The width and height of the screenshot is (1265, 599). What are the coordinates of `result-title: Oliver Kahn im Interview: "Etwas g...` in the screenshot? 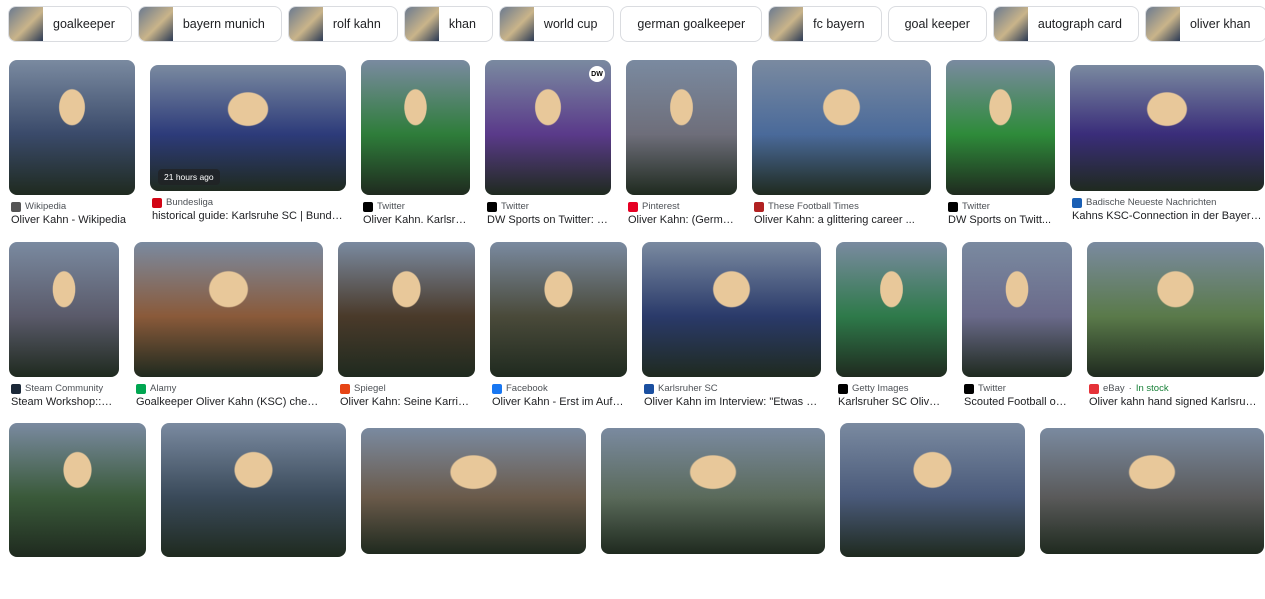 It's located at (731, 402).